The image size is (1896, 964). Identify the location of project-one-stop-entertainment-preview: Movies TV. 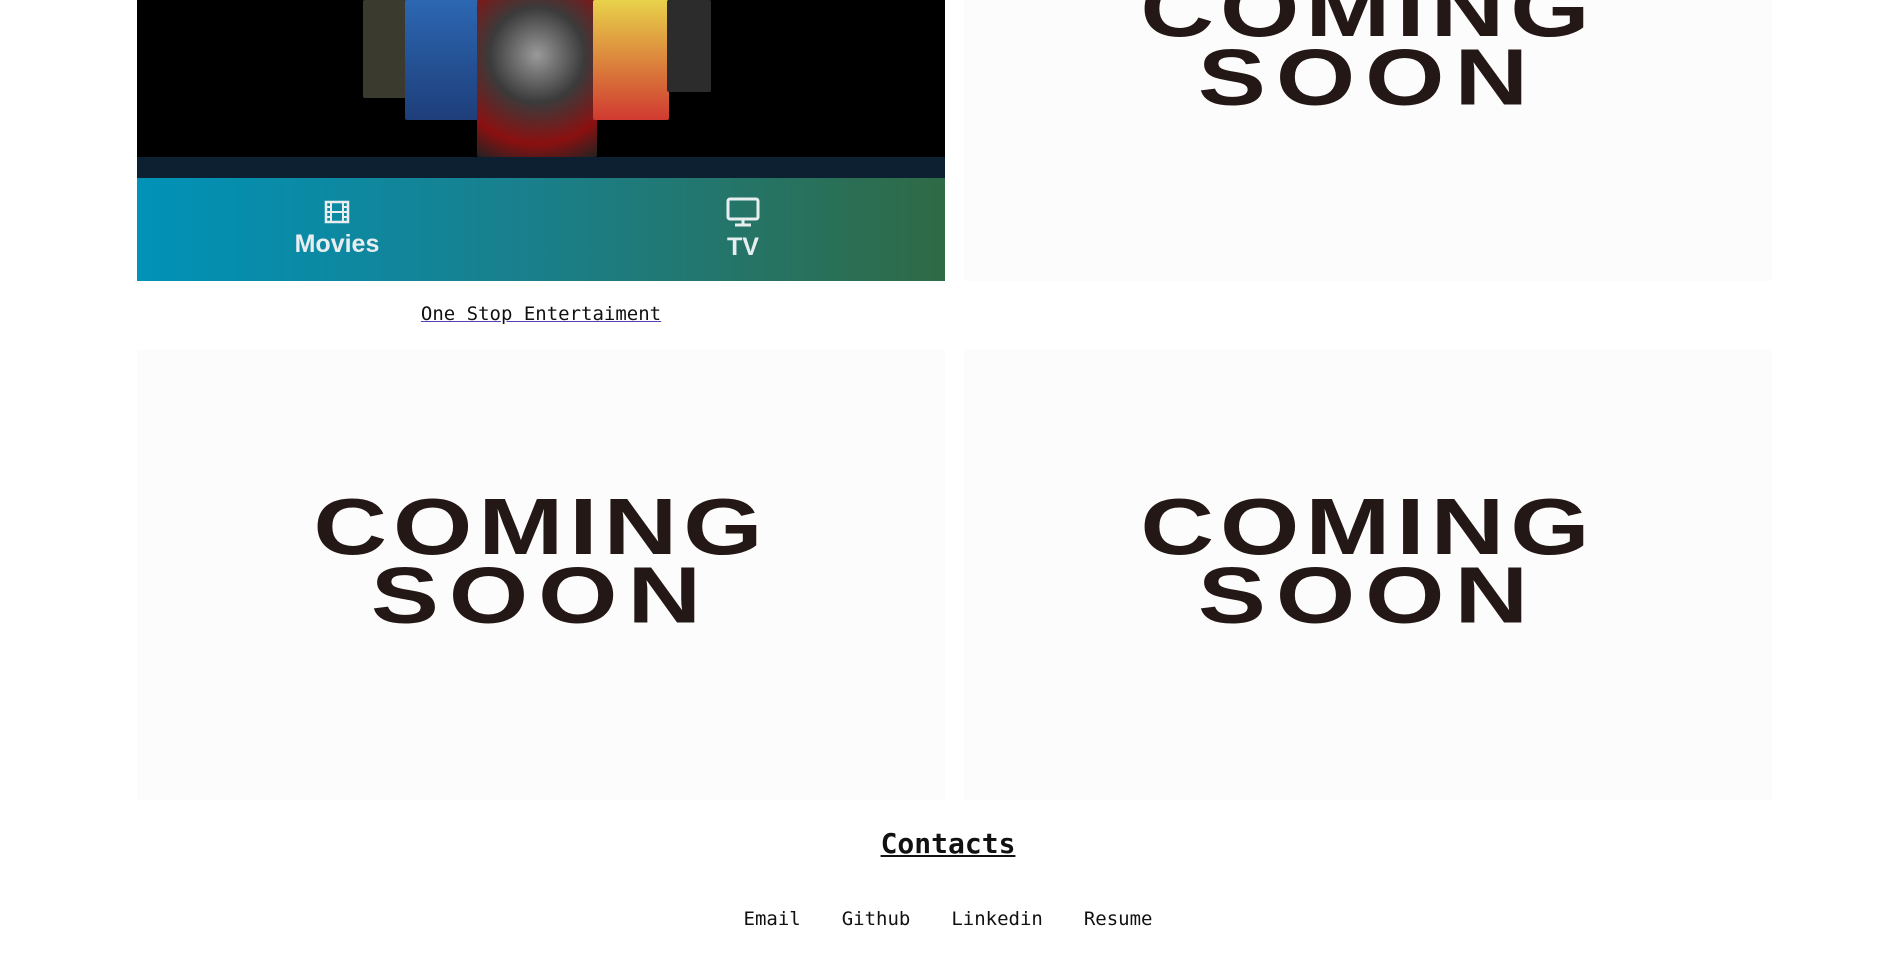
(541, 140).